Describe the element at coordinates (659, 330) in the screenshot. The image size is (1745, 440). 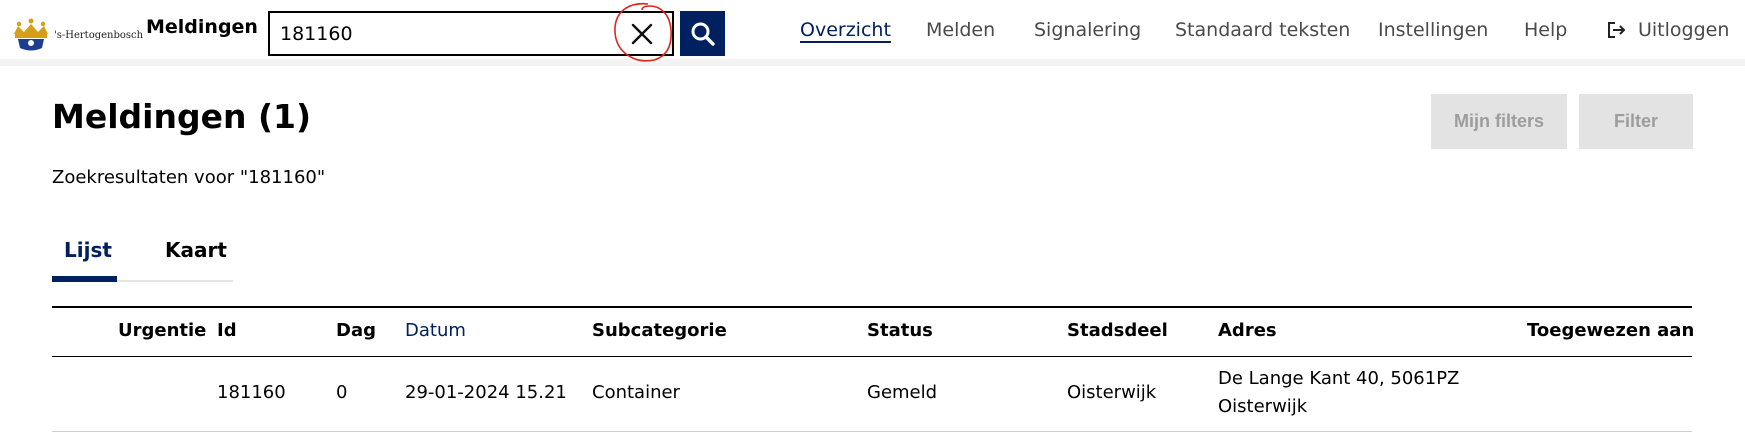
I see `column-subcategorie: Subcategorie` at that location.